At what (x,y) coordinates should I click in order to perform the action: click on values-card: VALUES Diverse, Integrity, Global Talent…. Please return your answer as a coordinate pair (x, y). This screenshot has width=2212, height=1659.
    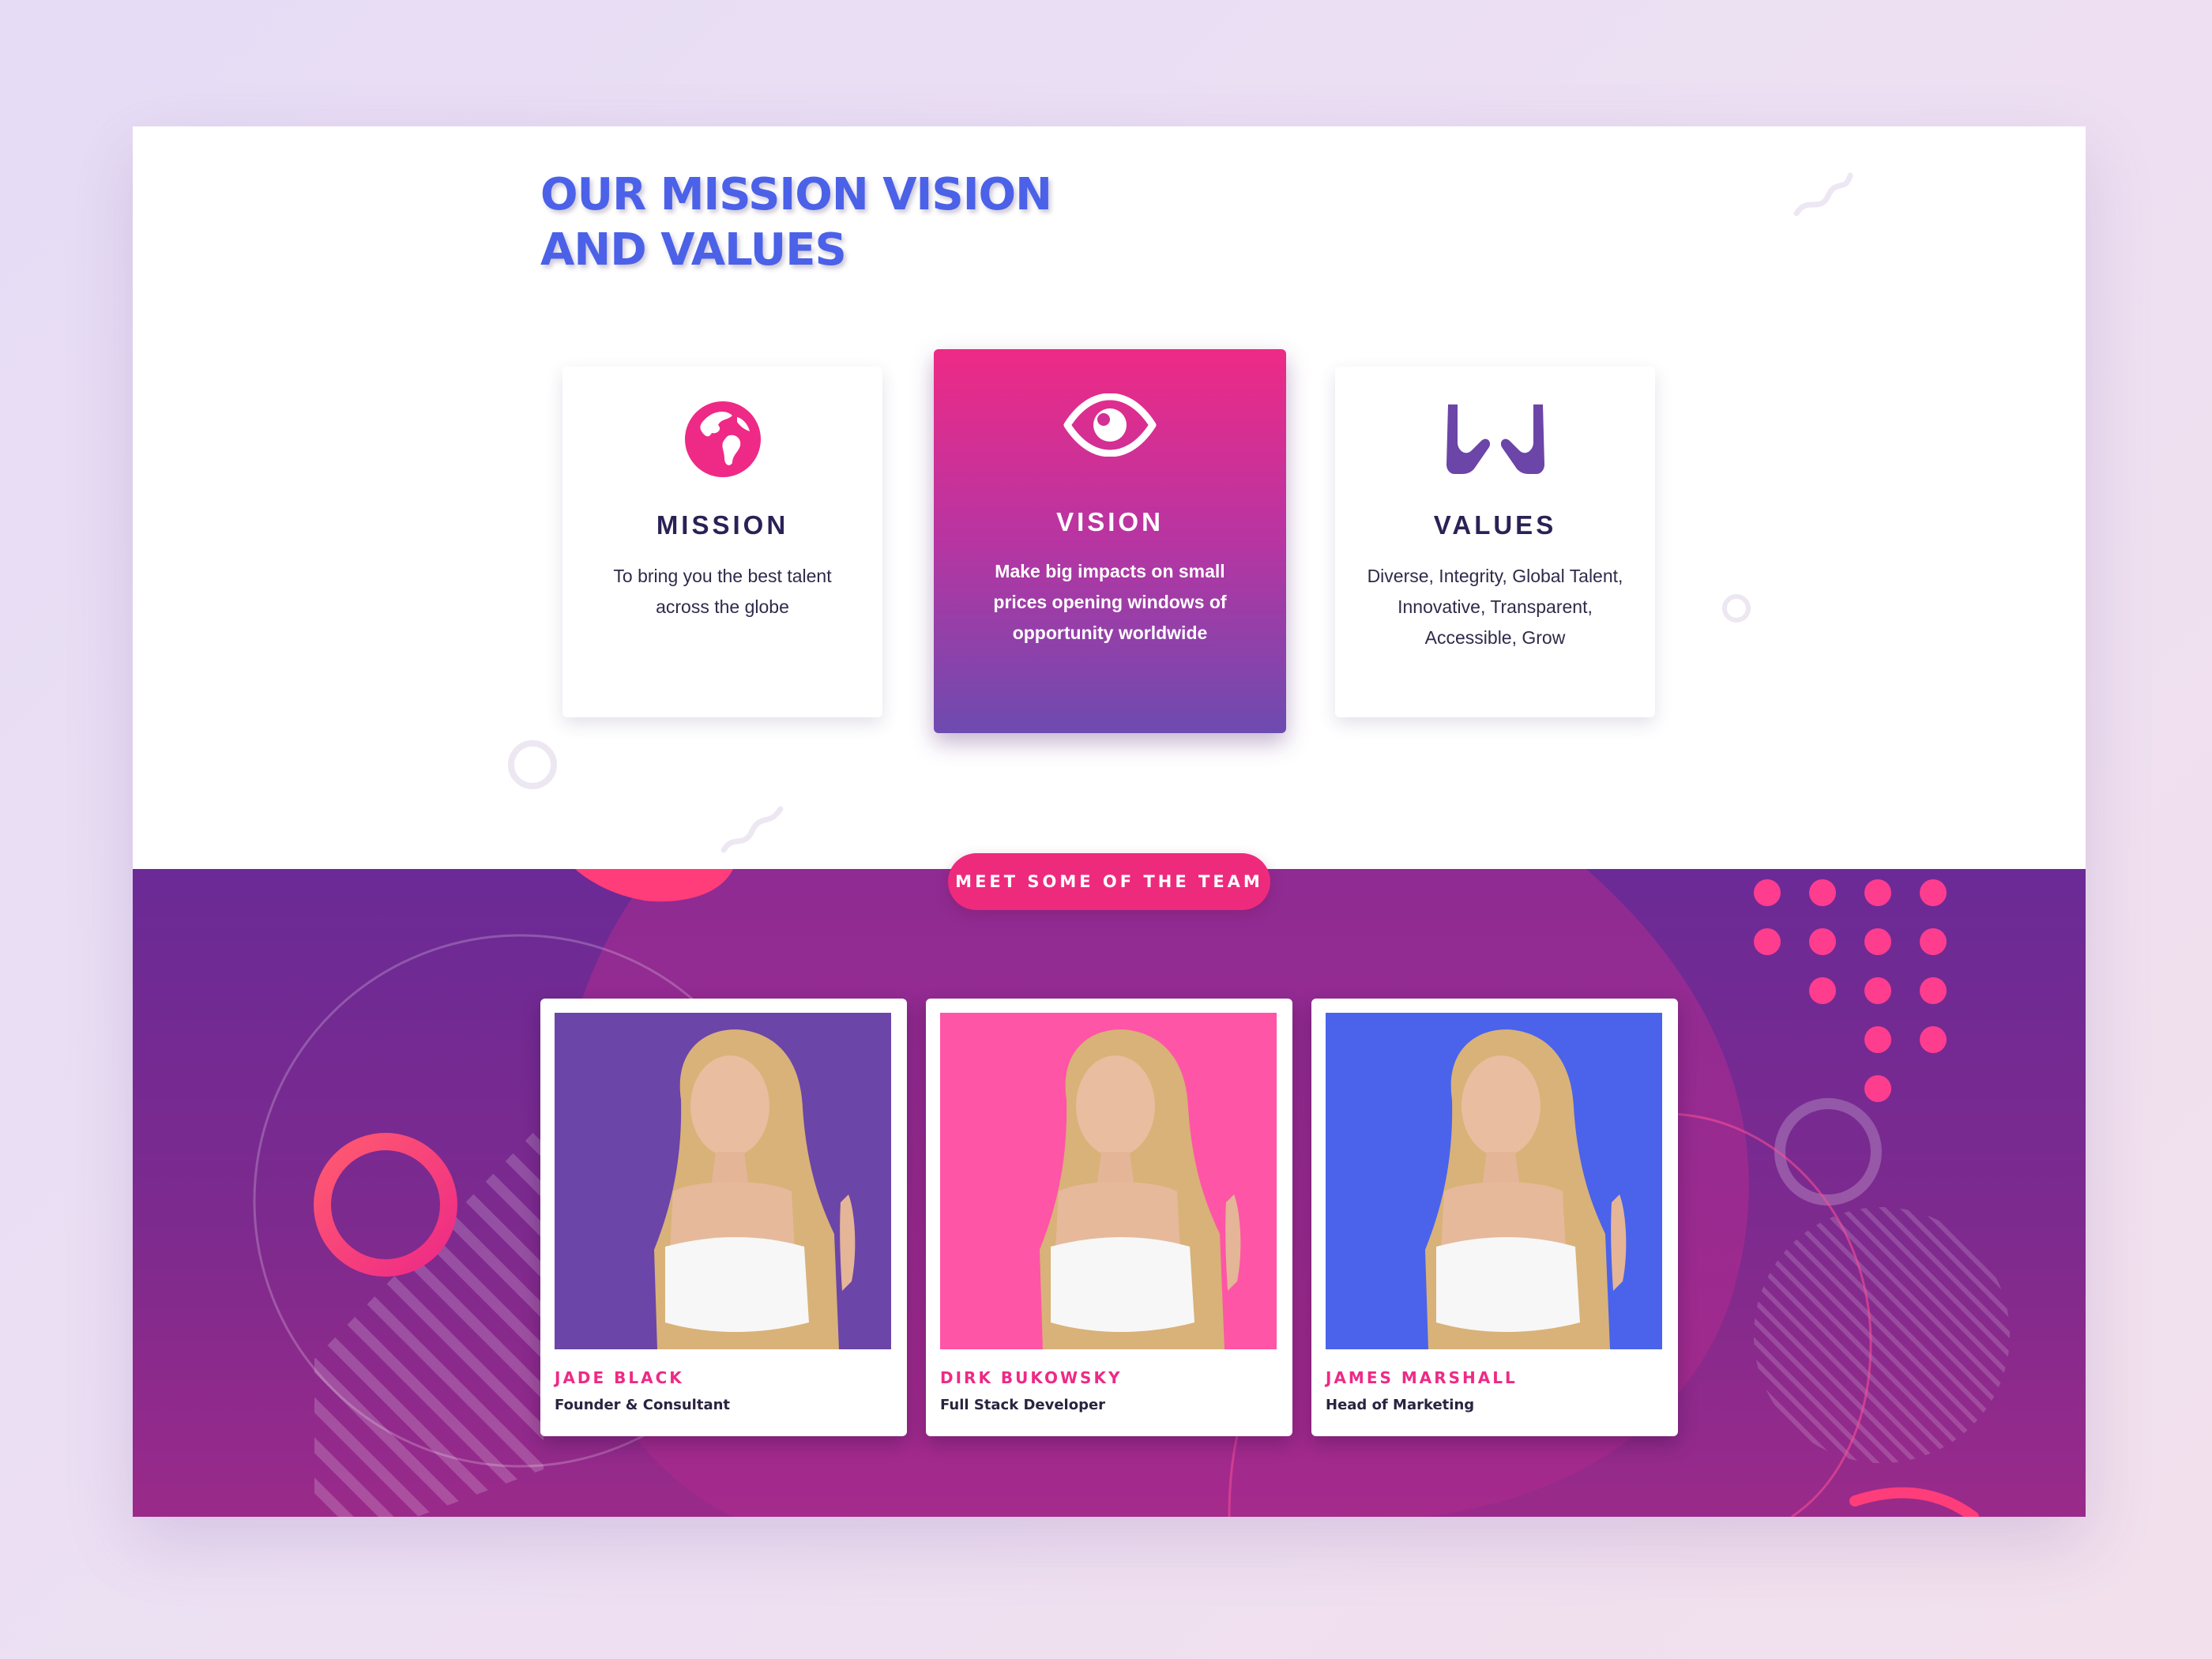
    Looking at the image, I should click on (1495, 542).